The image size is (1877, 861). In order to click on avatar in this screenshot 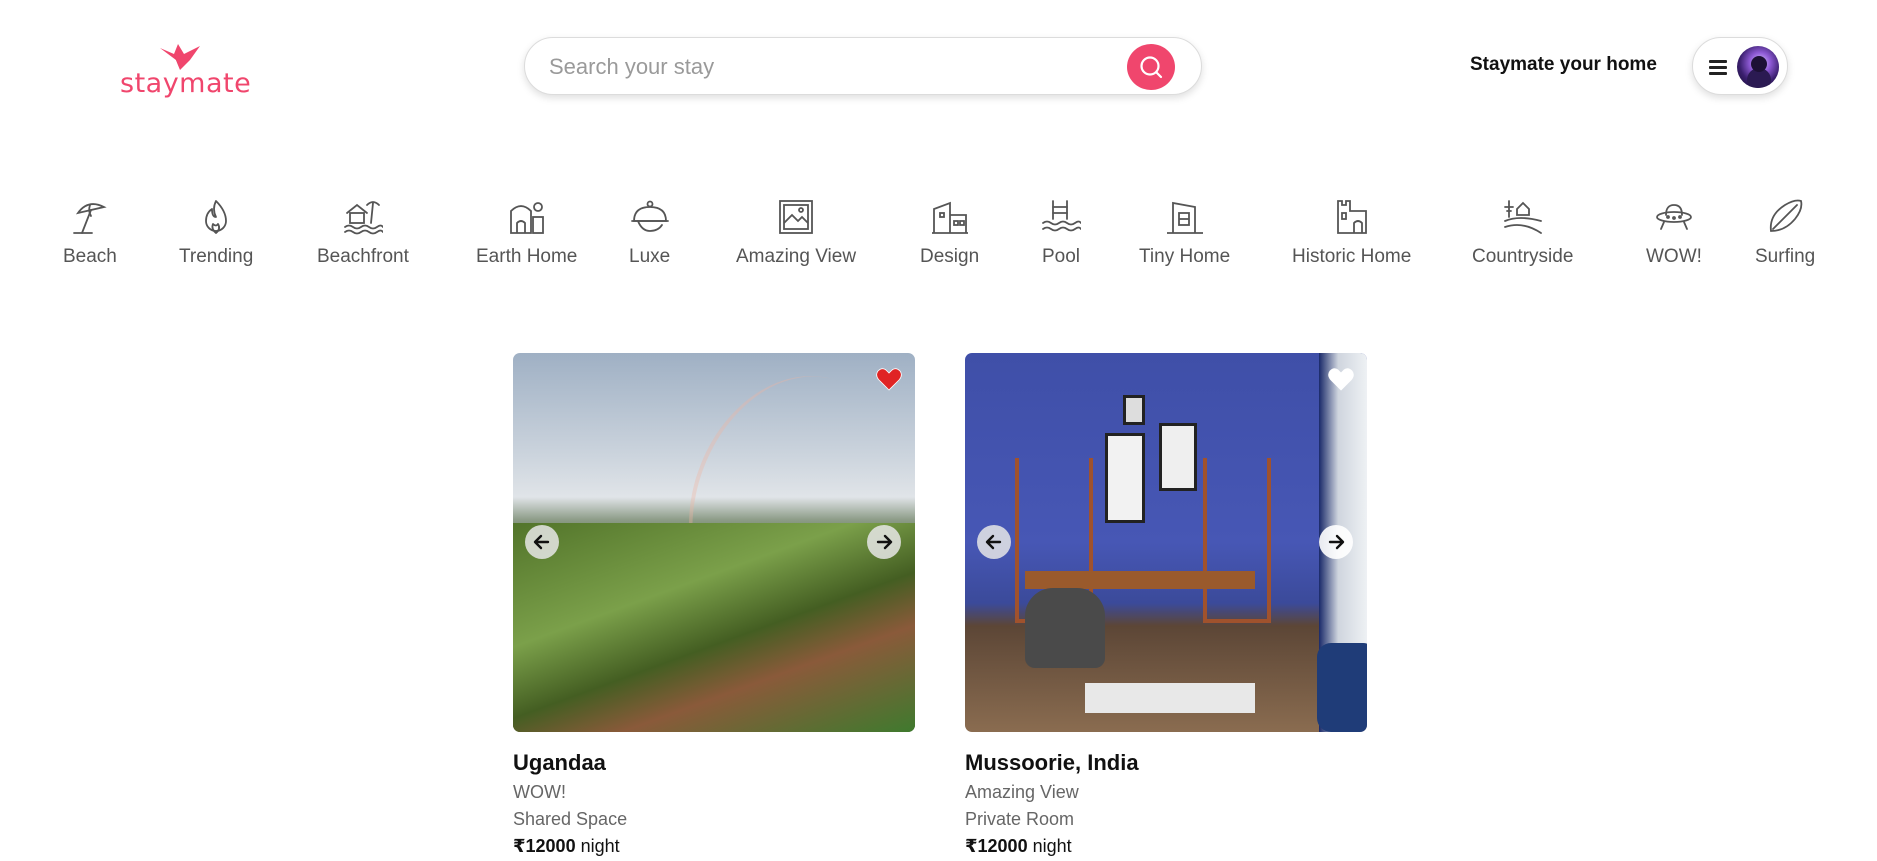, I will do `click(1758, 67)`.